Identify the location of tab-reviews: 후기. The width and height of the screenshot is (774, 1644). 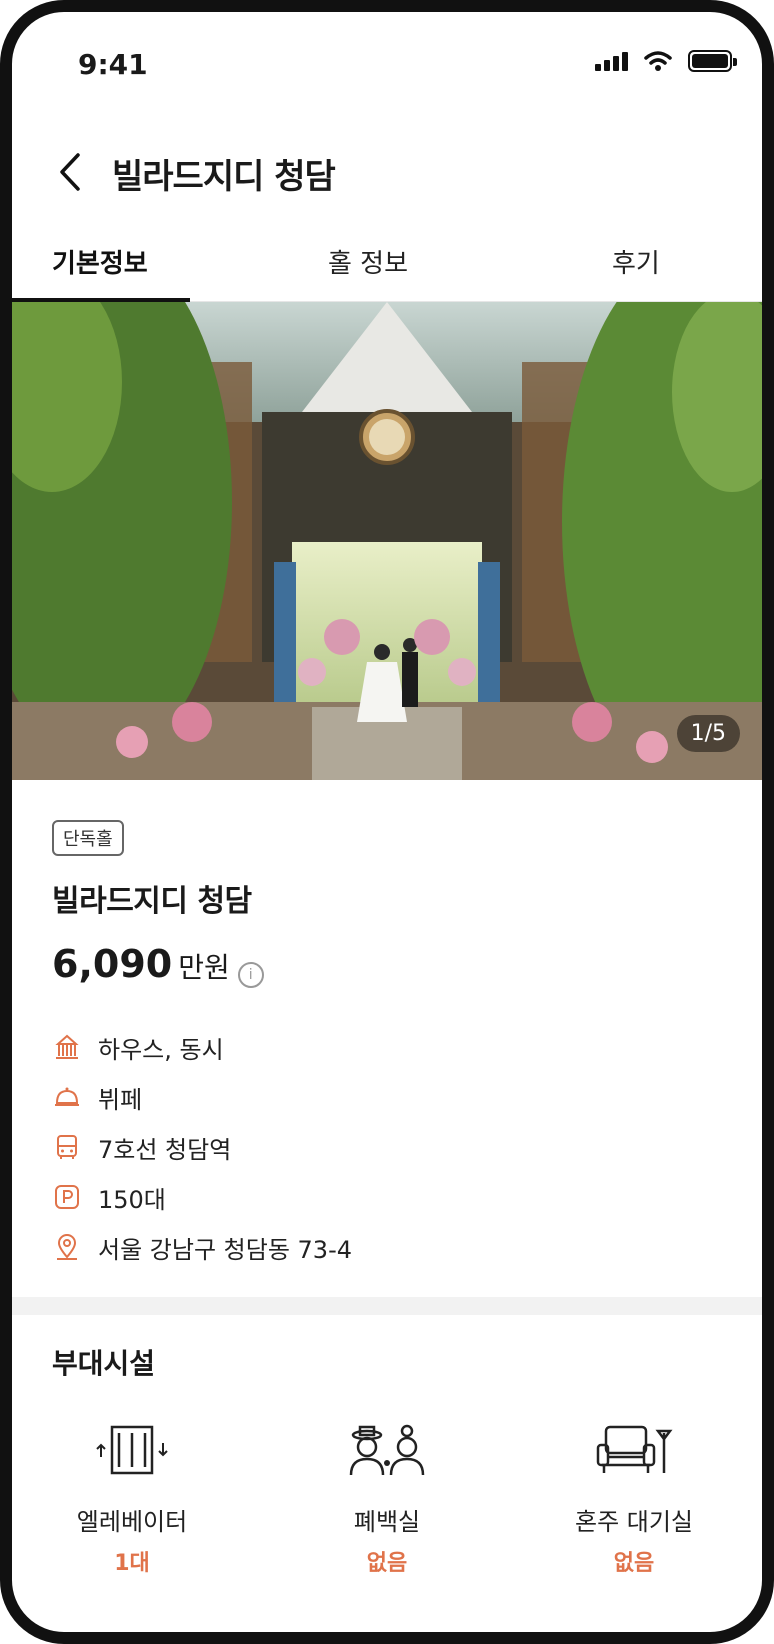
(636, 261).